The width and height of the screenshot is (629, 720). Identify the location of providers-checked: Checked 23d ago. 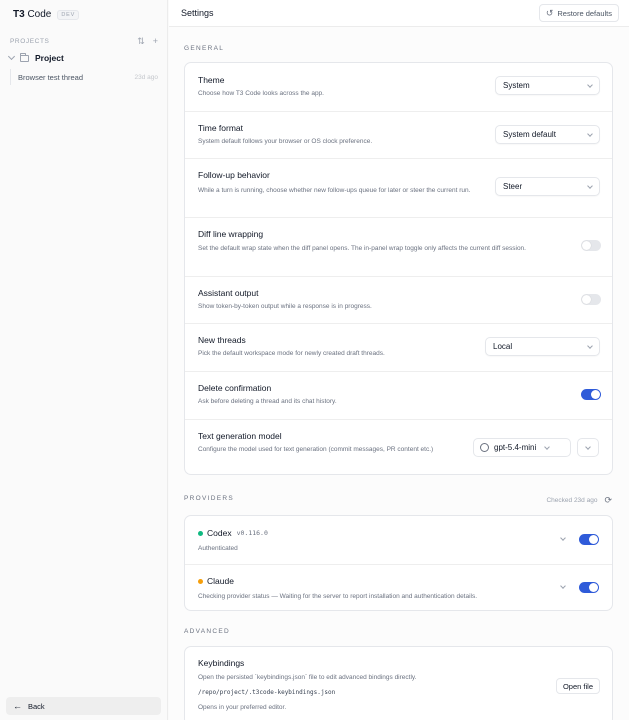
(572, 500).